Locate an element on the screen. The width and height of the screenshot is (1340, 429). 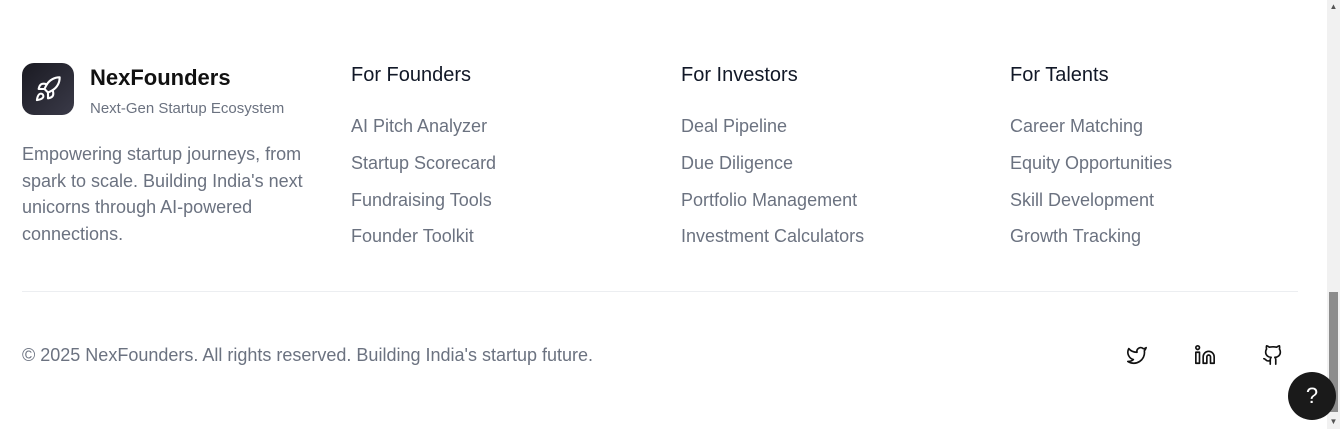
column-title: For Founders is located at coordinates (411, 75).